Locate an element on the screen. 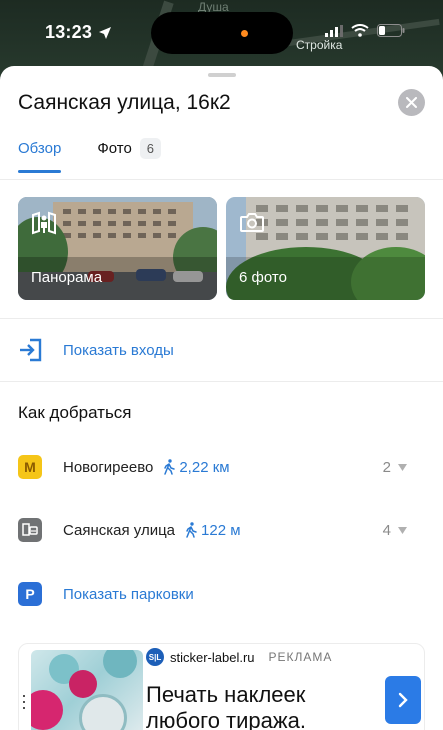 Image resolution: width=443 pixels, height=730 pixels. dynamic-island is located at coordinates (222, 33).